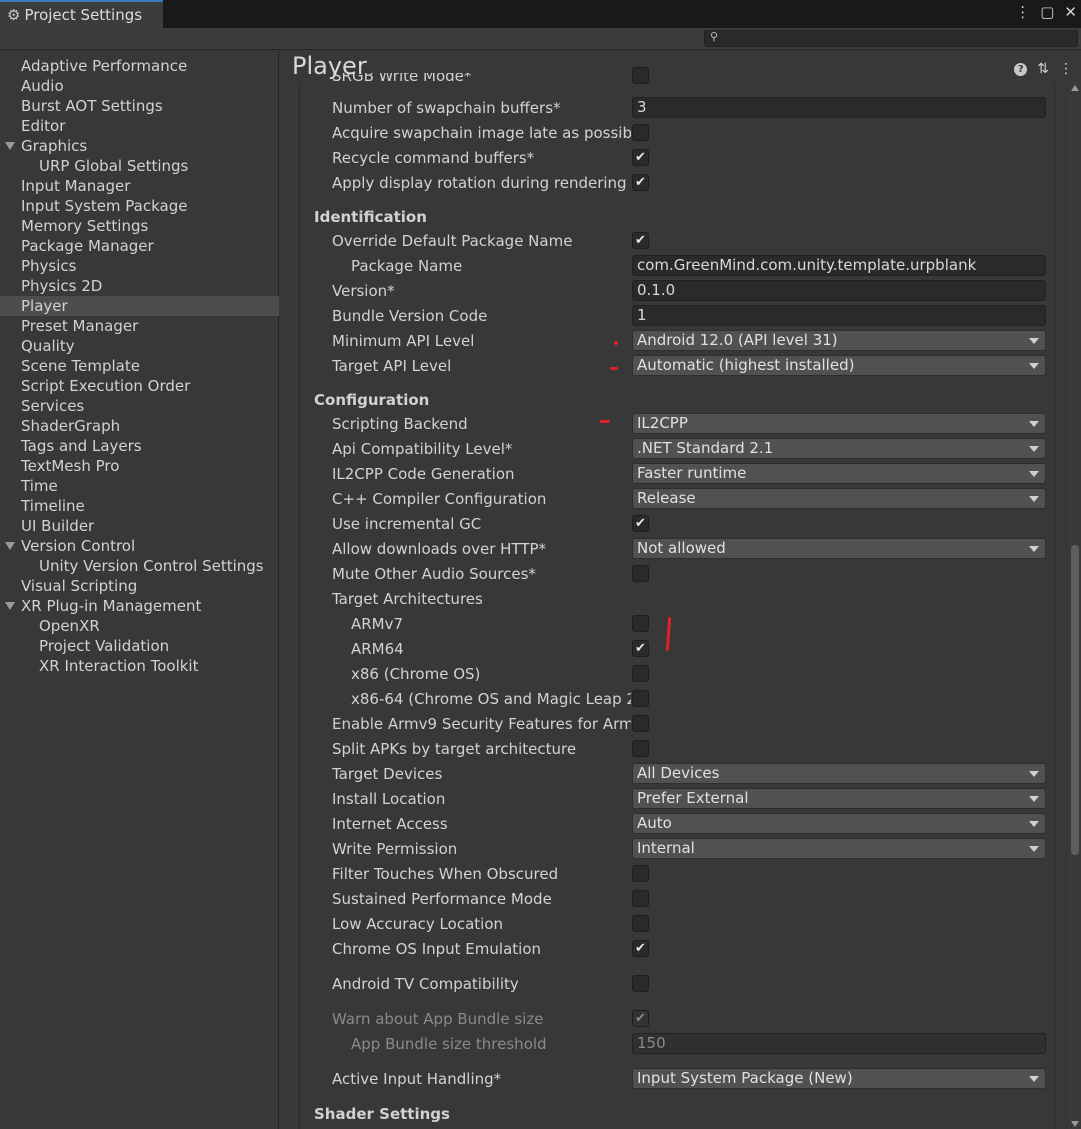  Describe the element at coordinates (390, 824) in the screenshot. I see `internet-access-label: Internet Access` at that location.